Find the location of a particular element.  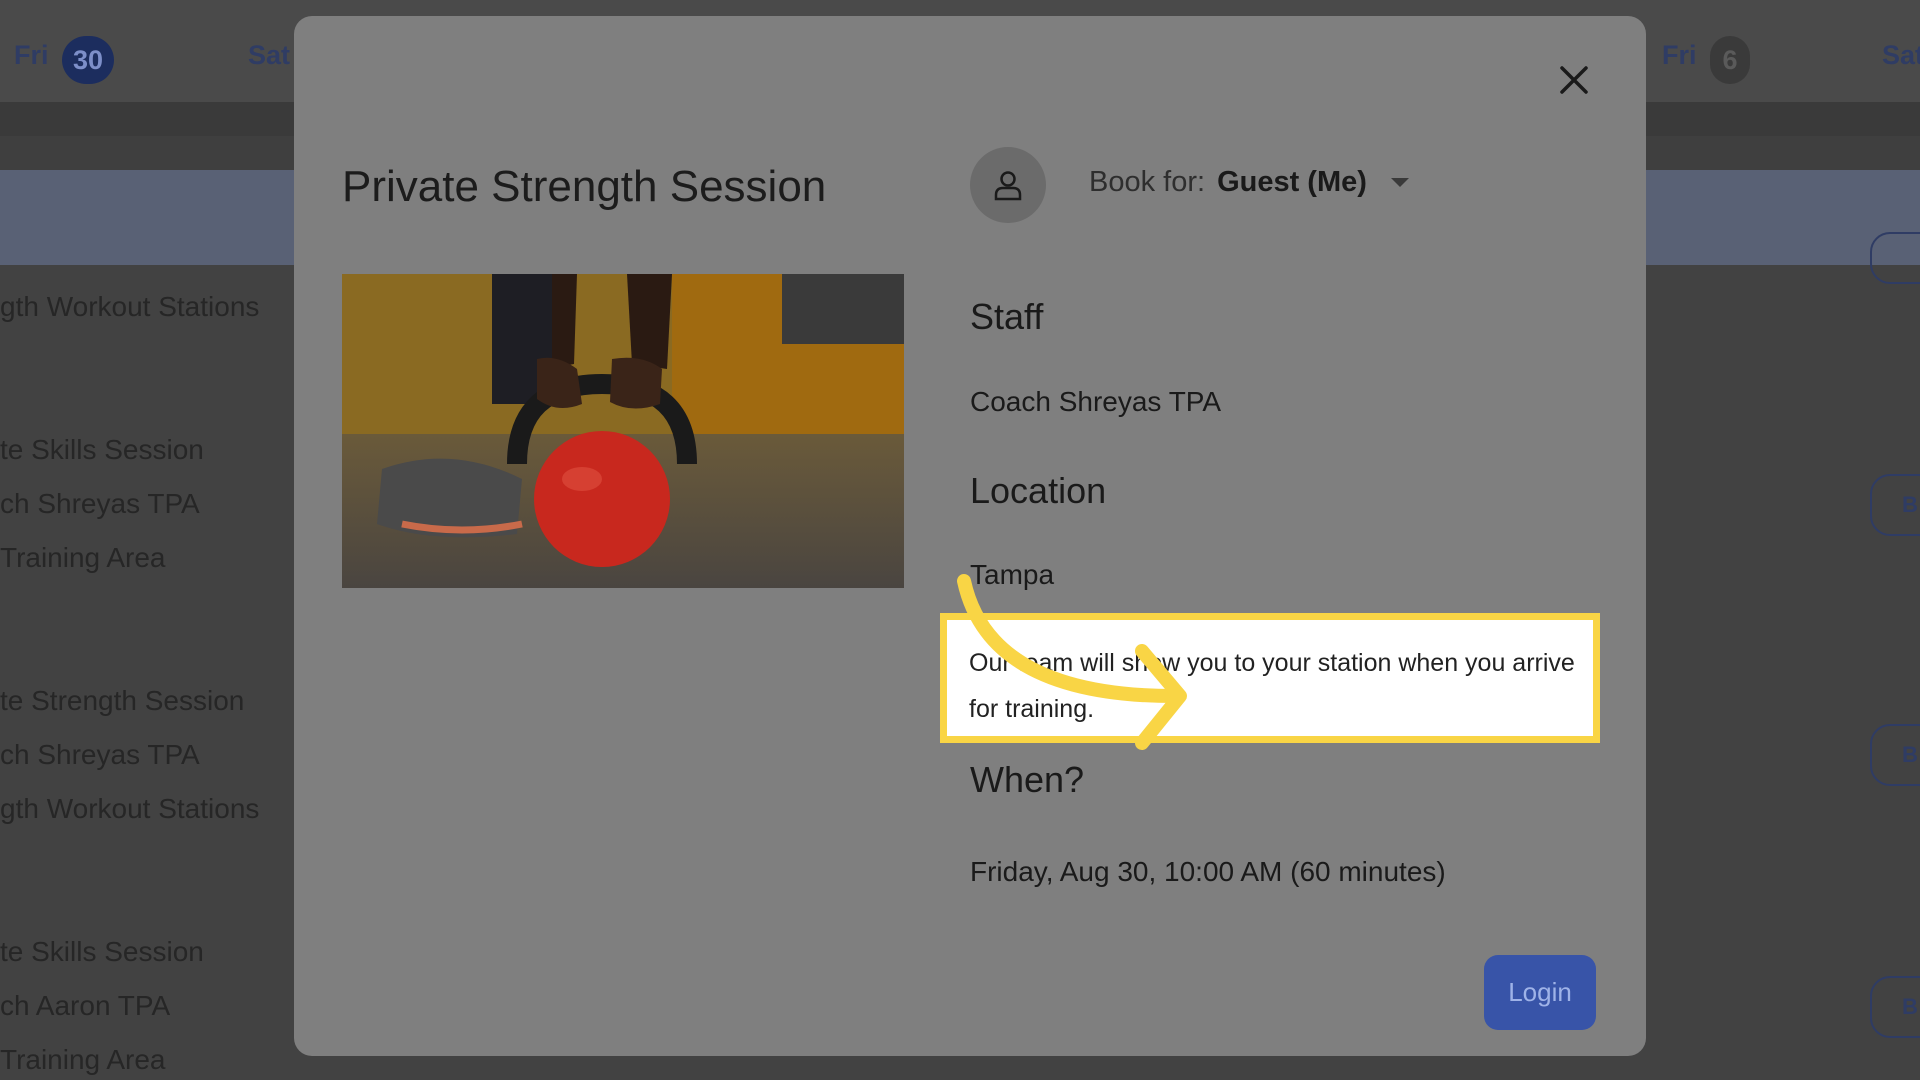

book-for-value: Guest (Me) is located at coordinates (1292, 182).